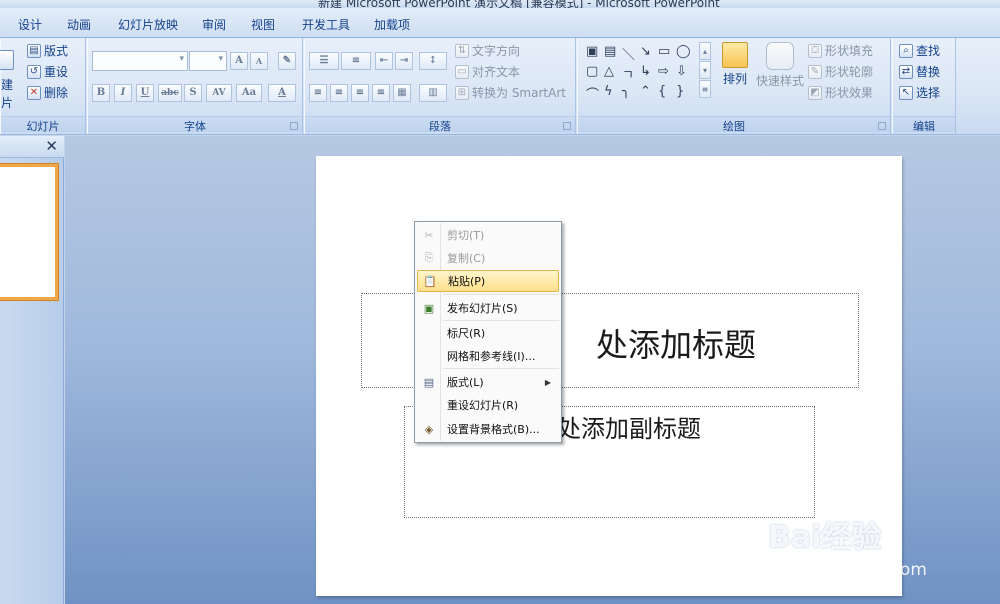 The height and width of the screenshot is (604, 1000). What do you see at coordinates (47, 50) in the screenshot?
I see `layout-button: ▤ 版式` at bounding box center [47, 50].